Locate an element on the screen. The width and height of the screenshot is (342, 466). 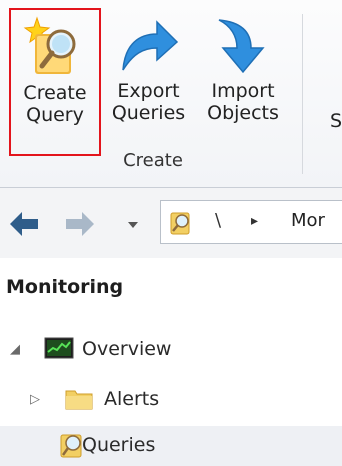
back-button is located at coordinates (24, 224).